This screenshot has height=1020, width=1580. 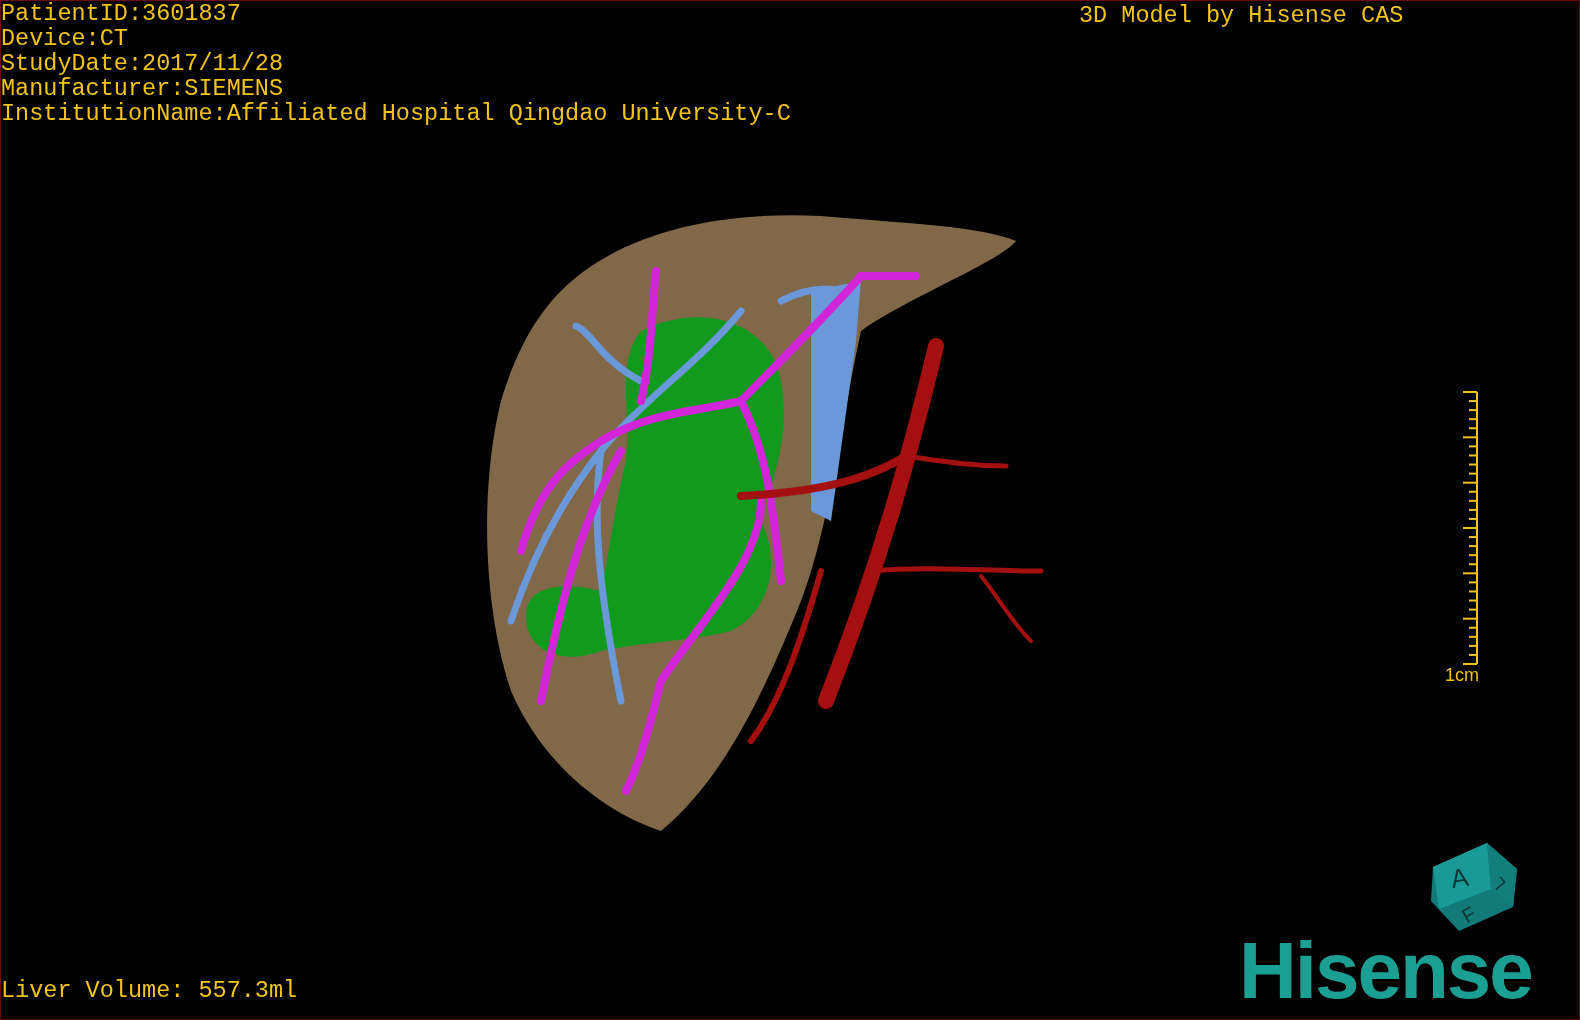 What do you see at coordinates (1241, 16) in the screenshot?
I see `model-title: 3D Model by Hisense CAS` at bounding box center [1241, 16].